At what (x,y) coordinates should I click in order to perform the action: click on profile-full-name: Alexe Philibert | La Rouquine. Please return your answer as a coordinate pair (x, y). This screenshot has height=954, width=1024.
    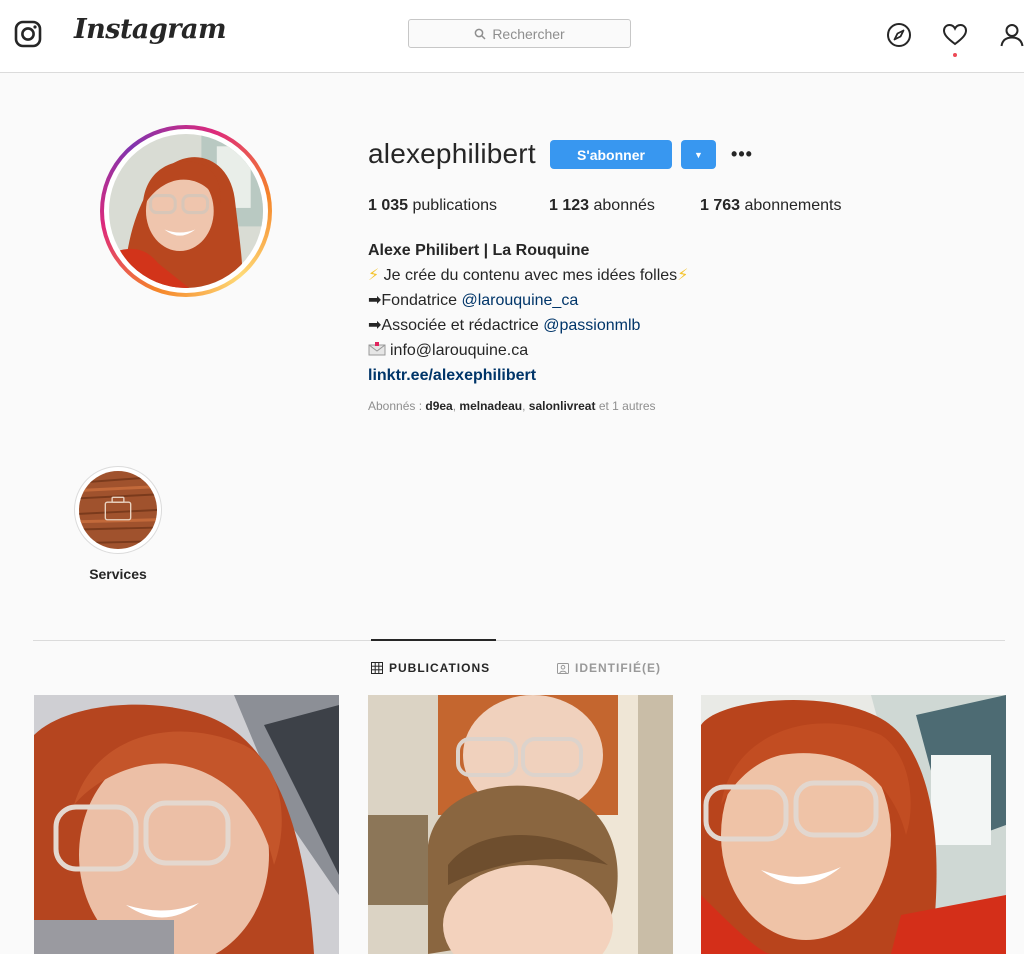
    Looking at the image, I should click on (479, 250).